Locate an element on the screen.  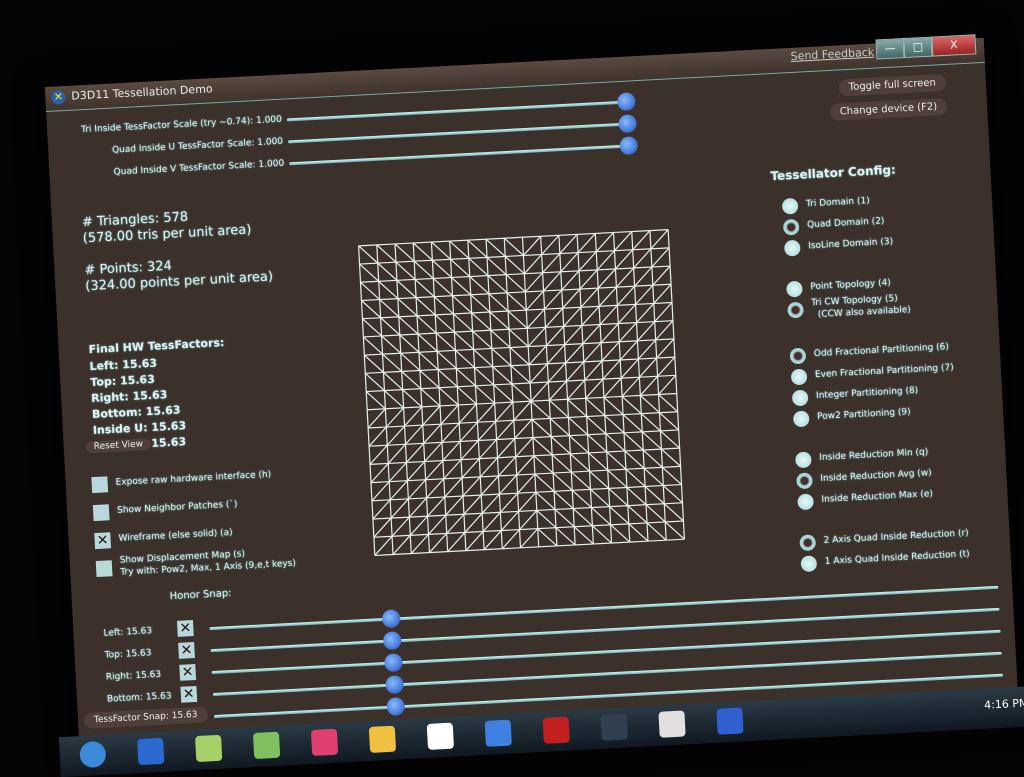
internet-explorer-icon is located at coordinates (151, 751).